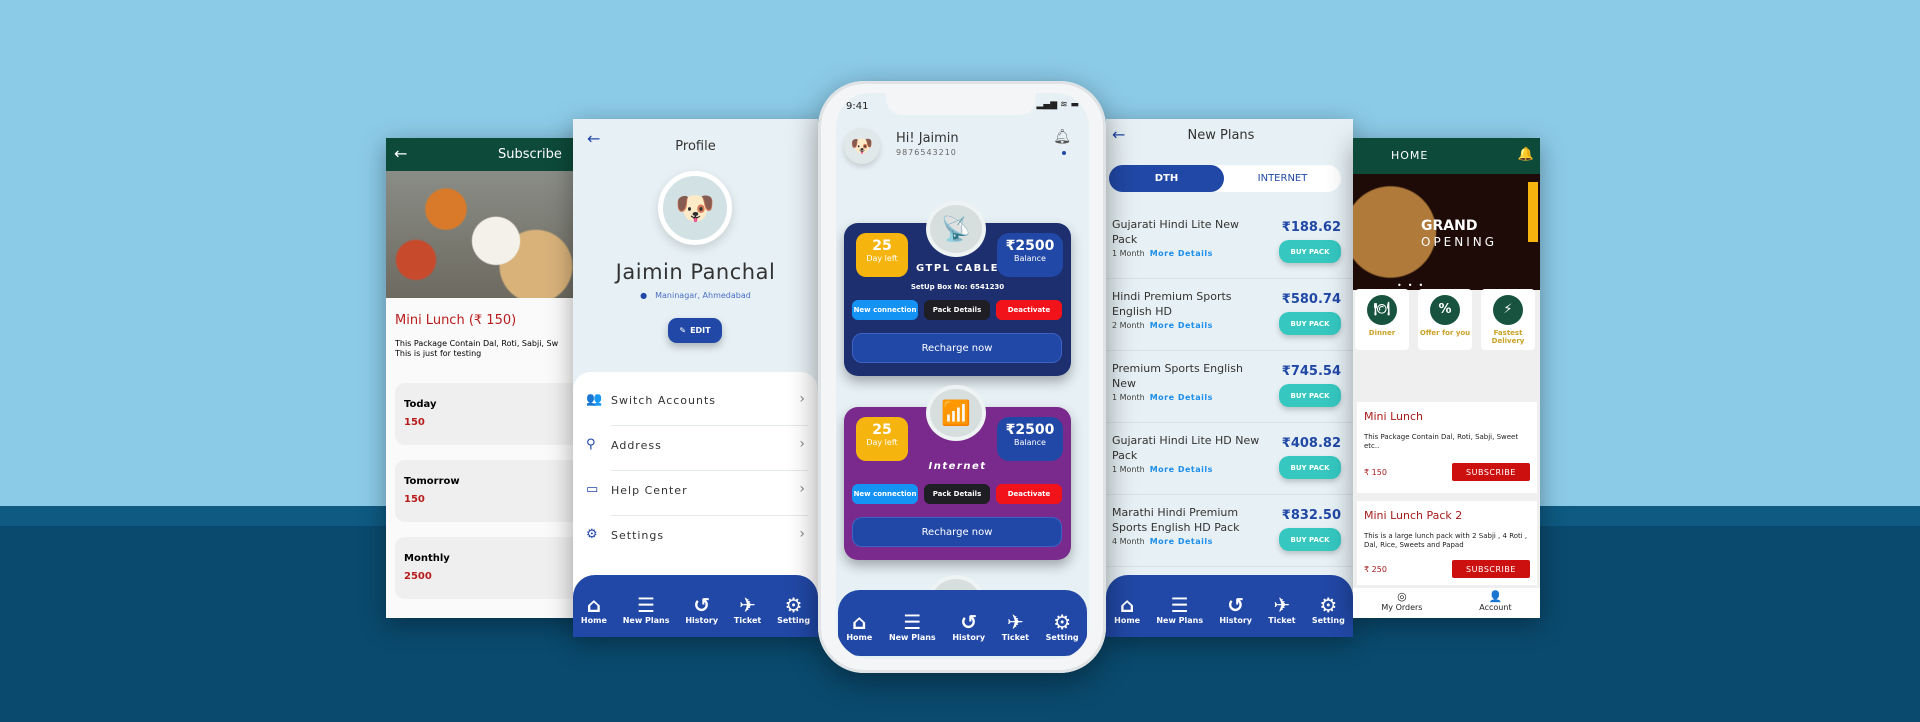 The width and height of the screenshot is (1920, 722). I want to click on banner-line2: OPENING, so click(1459, 242).